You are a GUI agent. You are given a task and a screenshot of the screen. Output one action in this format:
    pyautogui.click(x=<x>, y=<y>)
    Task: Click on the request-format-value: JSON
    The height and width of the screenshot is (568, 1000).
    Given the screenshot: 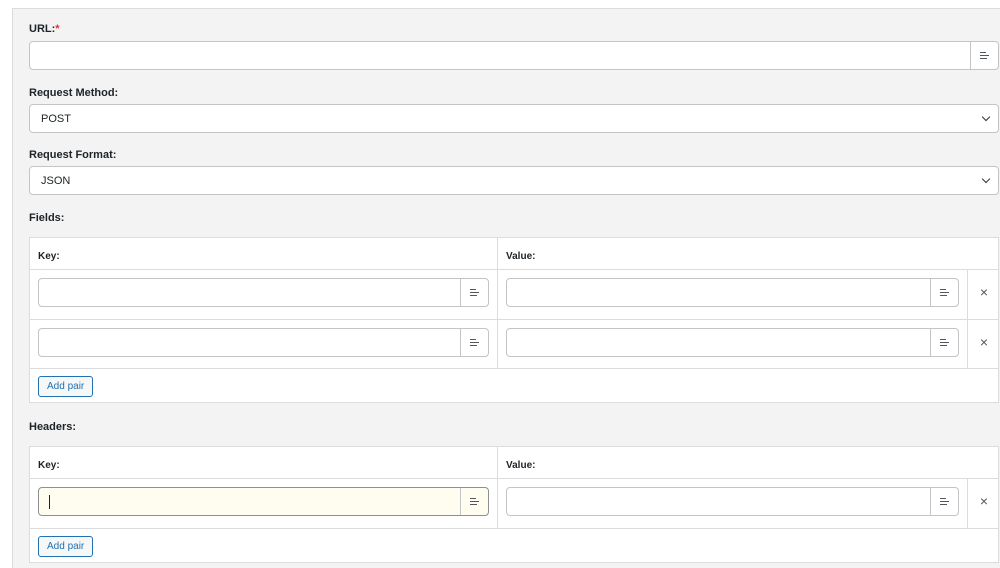 What is the action you would take?
    pyautogui.click(x=56, y=181)
    